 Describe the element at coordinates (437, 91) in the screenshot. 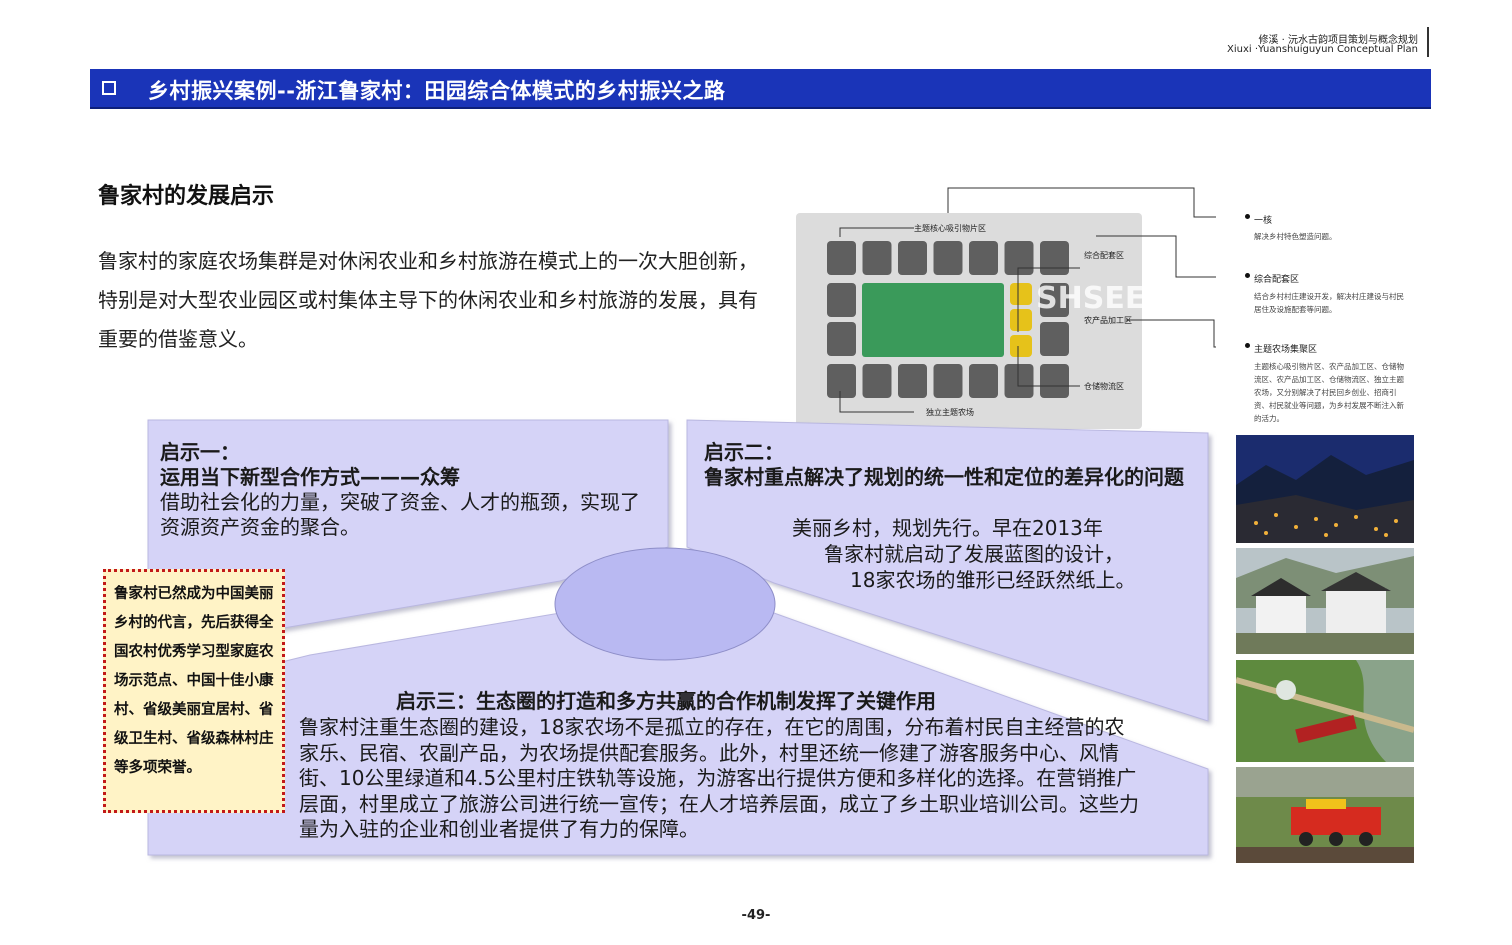

I see `page-title: 乡村振兴案例--浙江鲁家村：田园综合体模式的乡村振兴之路` at that location.